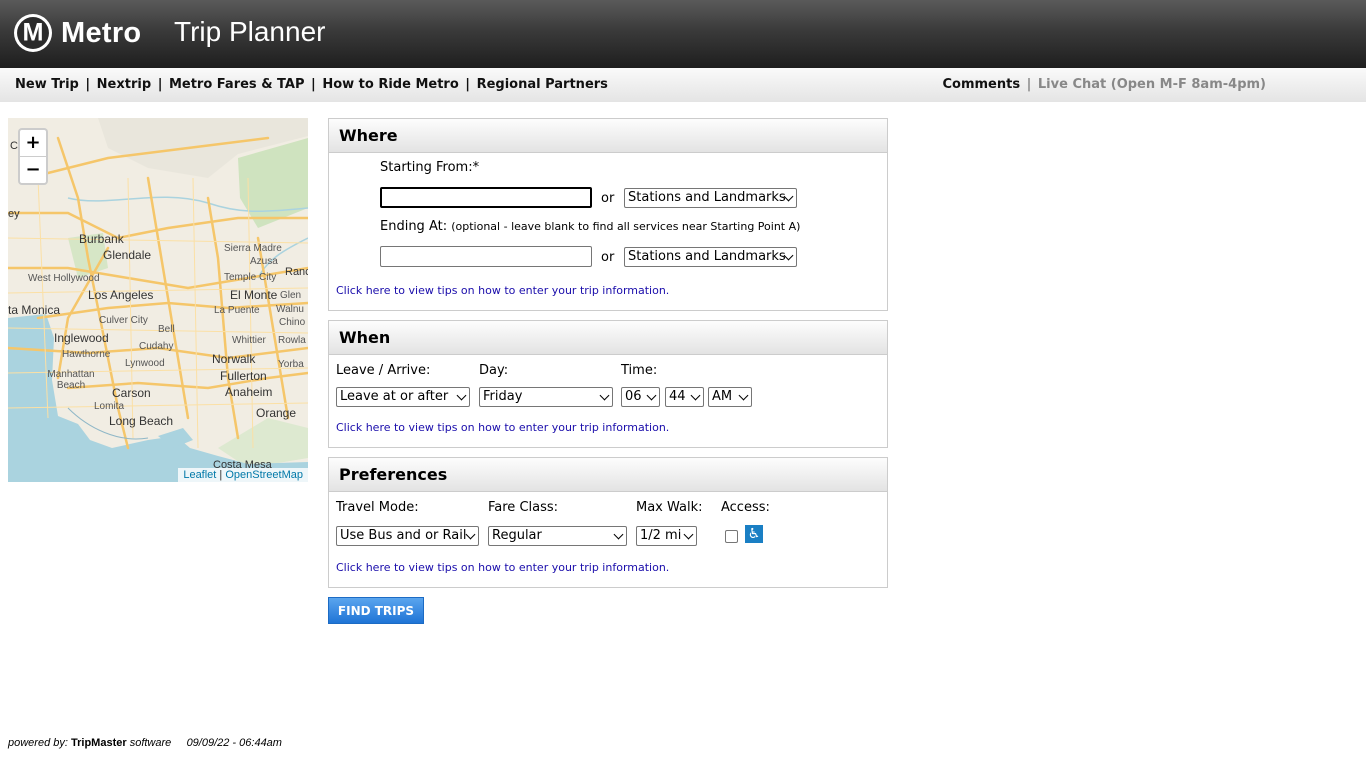 Image resolution: width=1366 pixels, height=768 pixels. I want to click on minute-select: 44, so click(684, 397).